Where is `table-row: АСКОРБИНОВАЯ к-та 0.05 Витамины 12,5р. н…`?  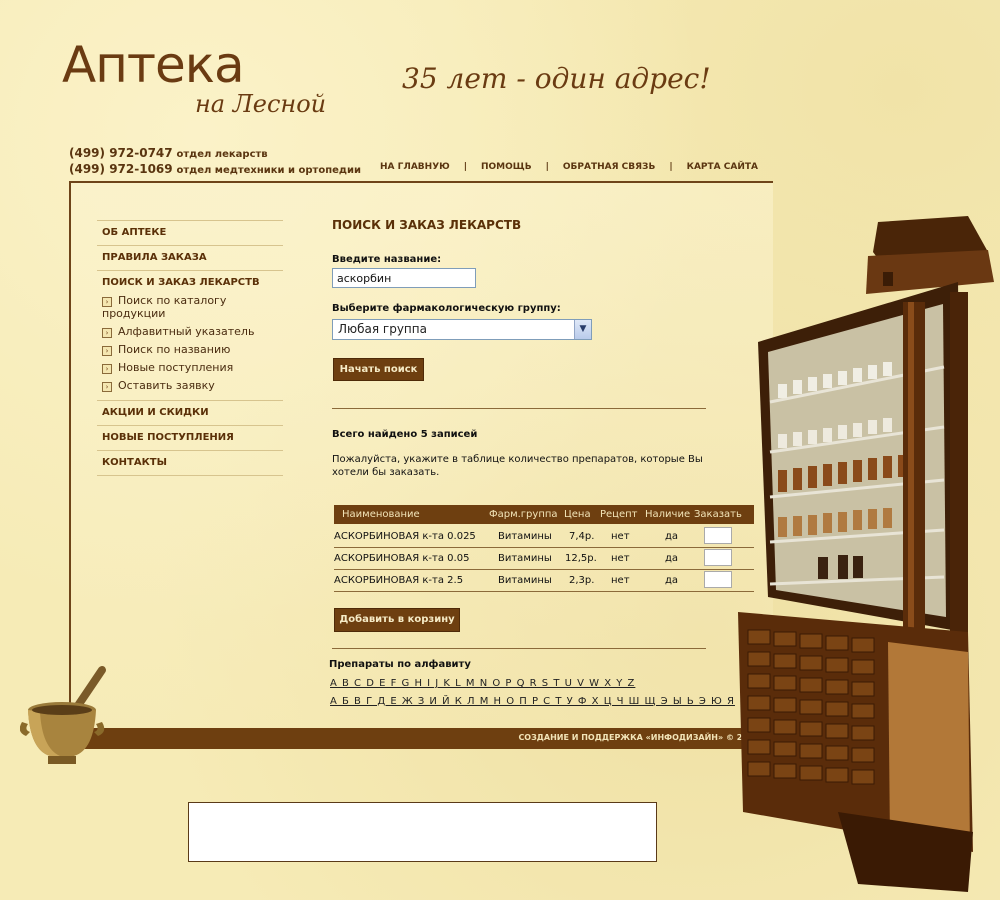 table-row: АСКОРБИНОВАЯ к-та 0.05 Витамины 12,5р. н… is located at coordinates (544, 559).